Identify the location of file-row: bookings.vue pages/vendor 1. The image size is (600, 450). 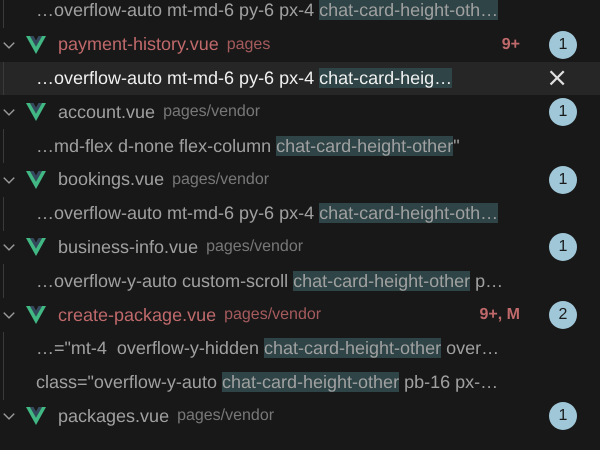
(300, 179).